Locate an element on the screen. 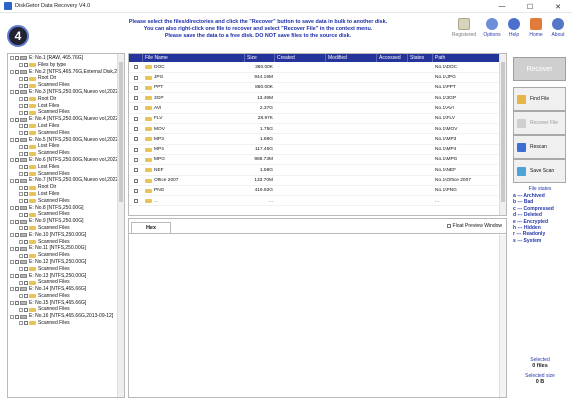 The height and width of the screenshot is (400, 572). file-scrollbar is located at coordinates (502, 134).